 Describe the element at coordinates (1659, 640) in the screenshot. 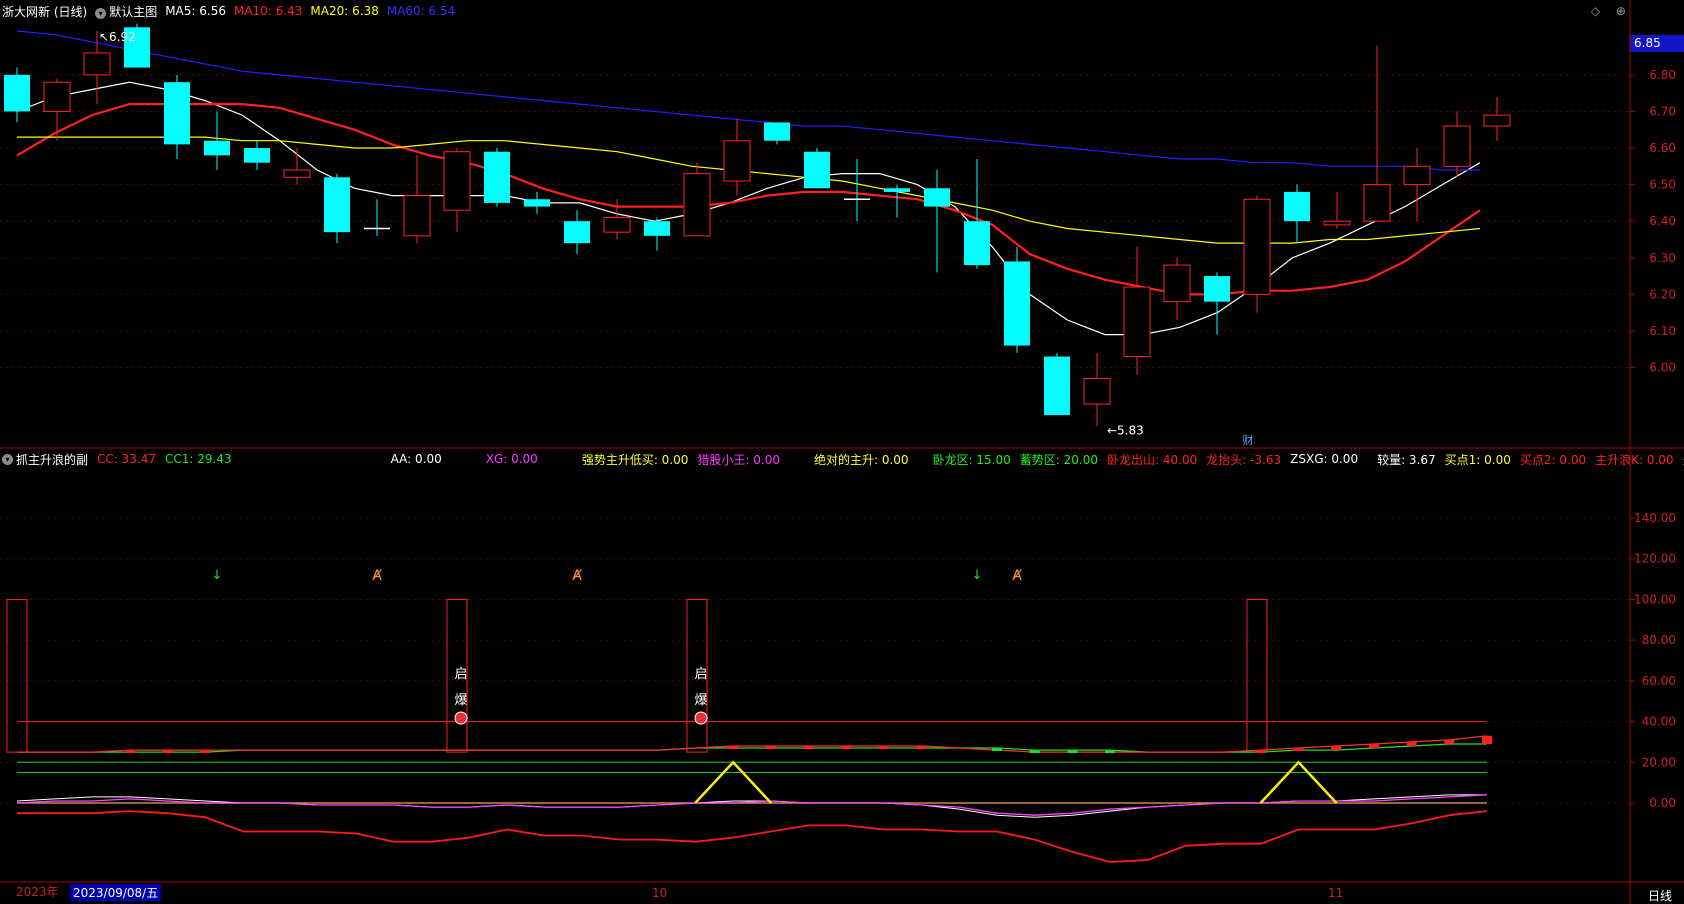

I see `indicator-tick-label: 80.00` at that location.